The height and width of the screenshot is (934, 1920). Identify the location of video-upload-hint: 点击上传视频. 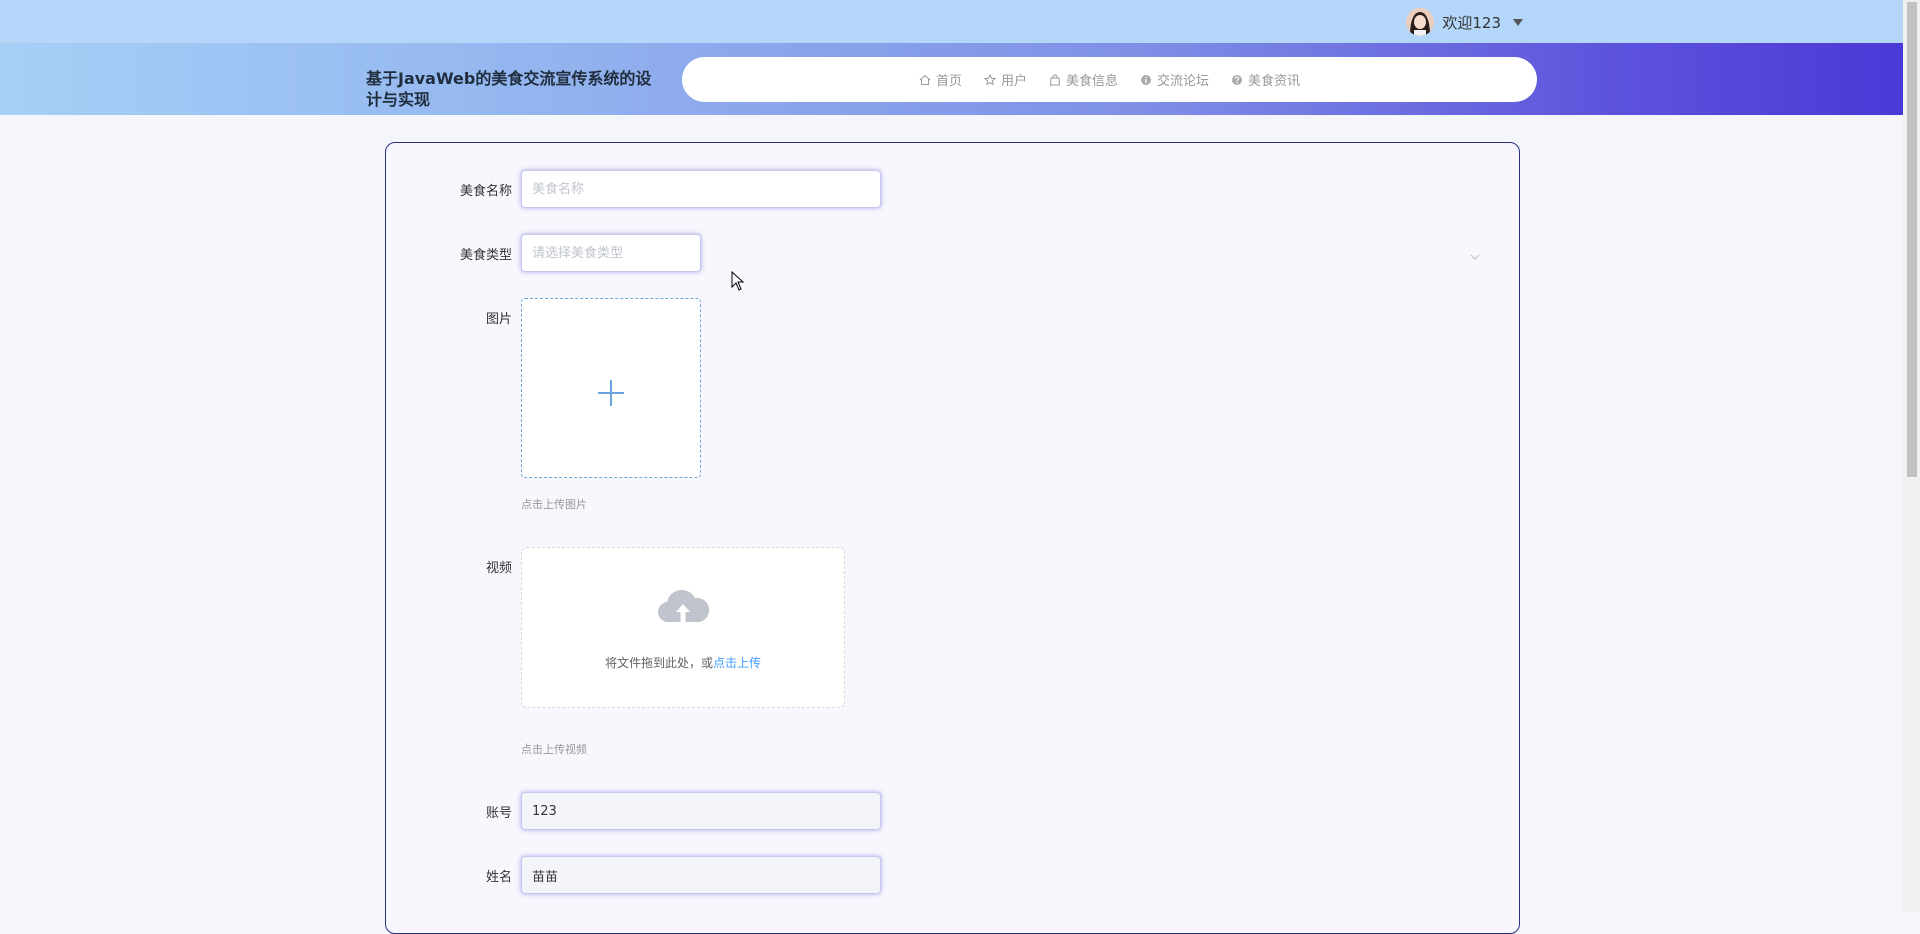
(554, 749).